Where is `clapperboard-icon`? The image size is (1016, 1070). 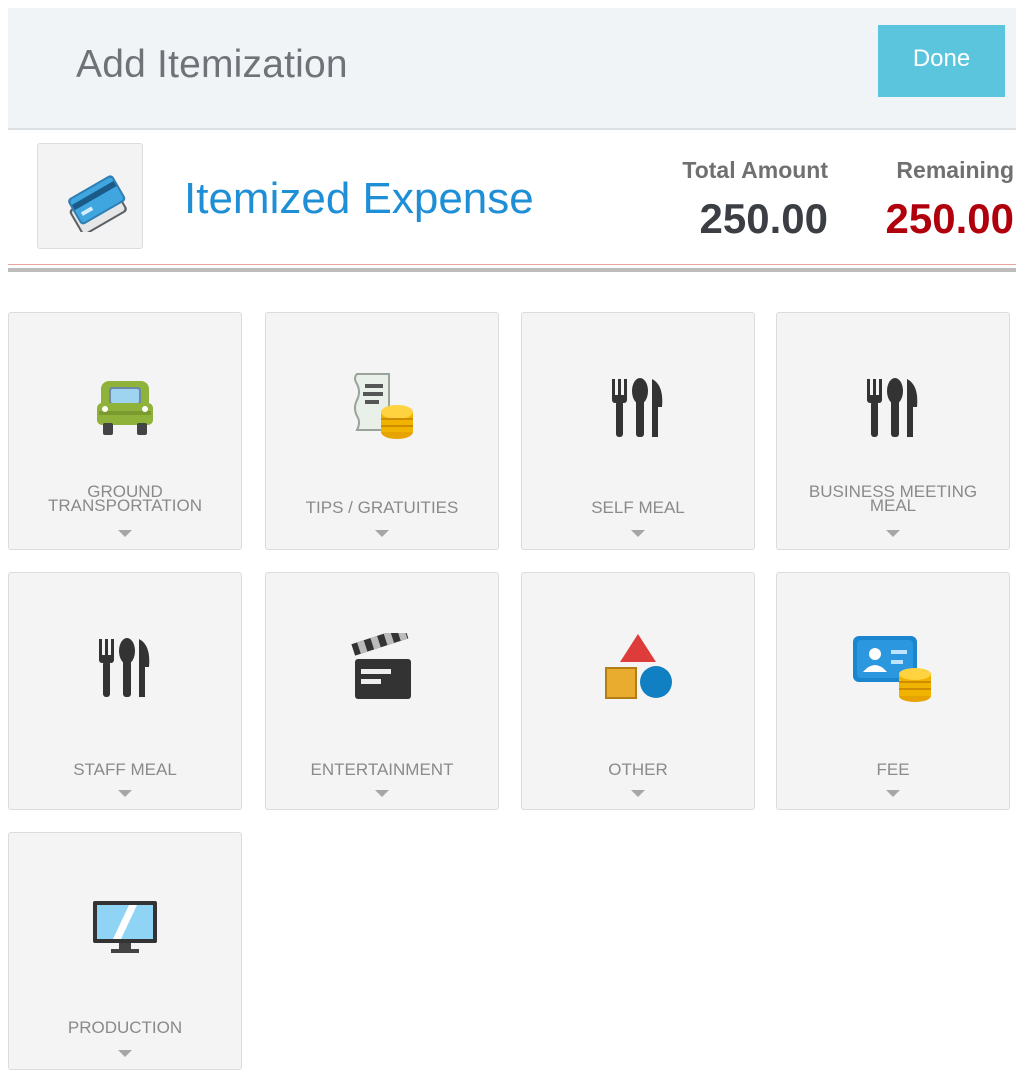 clapperboard-icon is located at coordinates (381, 666).